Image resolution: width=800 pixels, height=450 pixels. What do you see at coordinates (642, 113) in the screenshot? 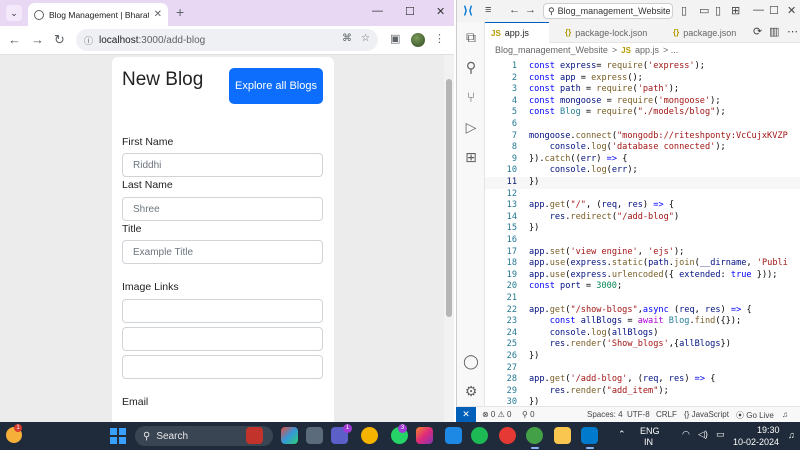
I see `code-line: 5 const Blog = require("./models/blog");` at bounding box center [642, 113].